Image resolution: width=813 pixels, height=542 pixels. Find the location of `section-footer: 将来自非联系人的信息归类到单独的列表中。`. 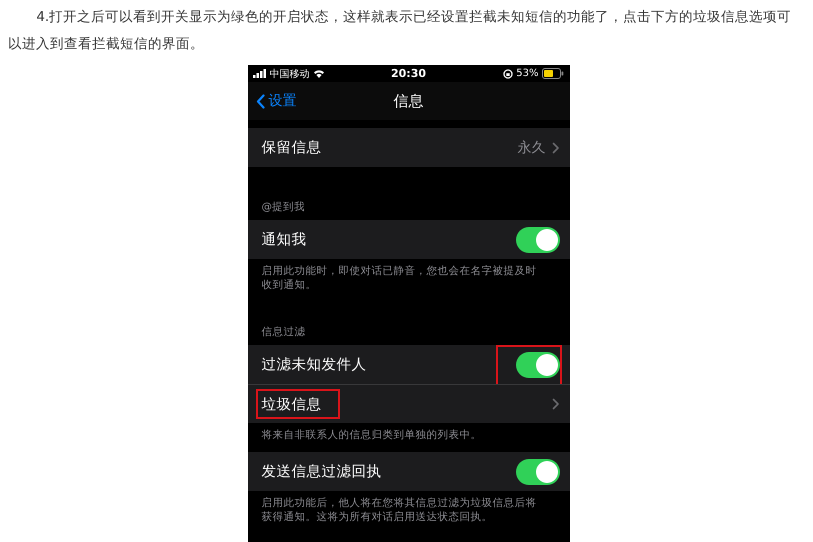

section-footer: 将来自非联系人的信息归类到单独的列表中。 is located at coordinates (409, 432).